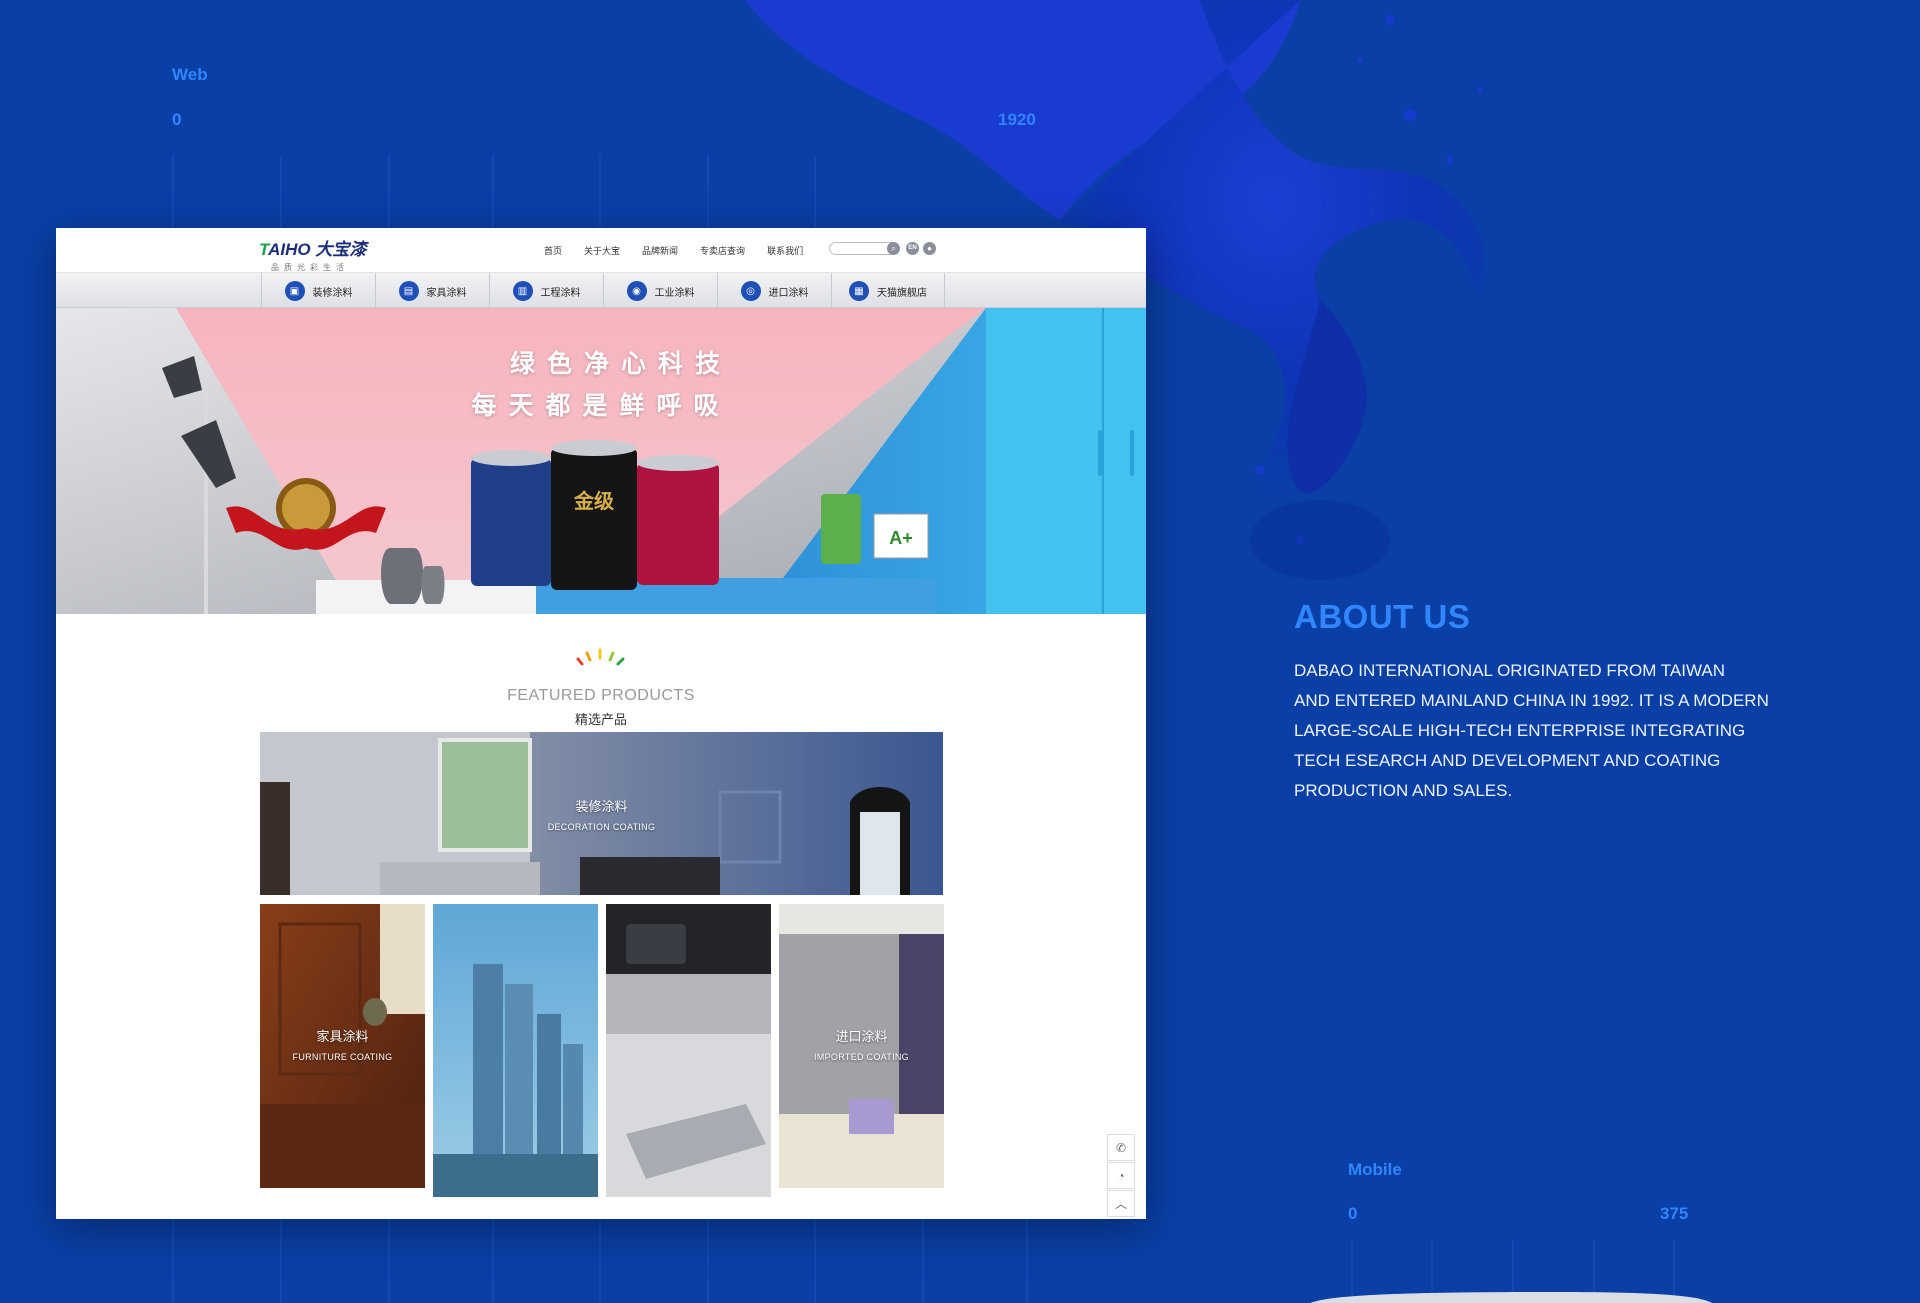 The height and width of the screenshot is (1303, 1920). I want to click on category-label: 装修涂料, so click(332, 293).